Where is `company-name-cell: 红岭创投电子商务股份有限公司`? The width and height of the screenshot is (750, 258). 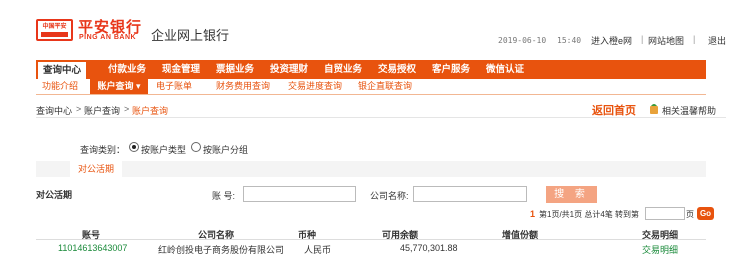 company-name-cell: 红岭创投电子商务股份有限公司 is located at coordinates (221, 250).